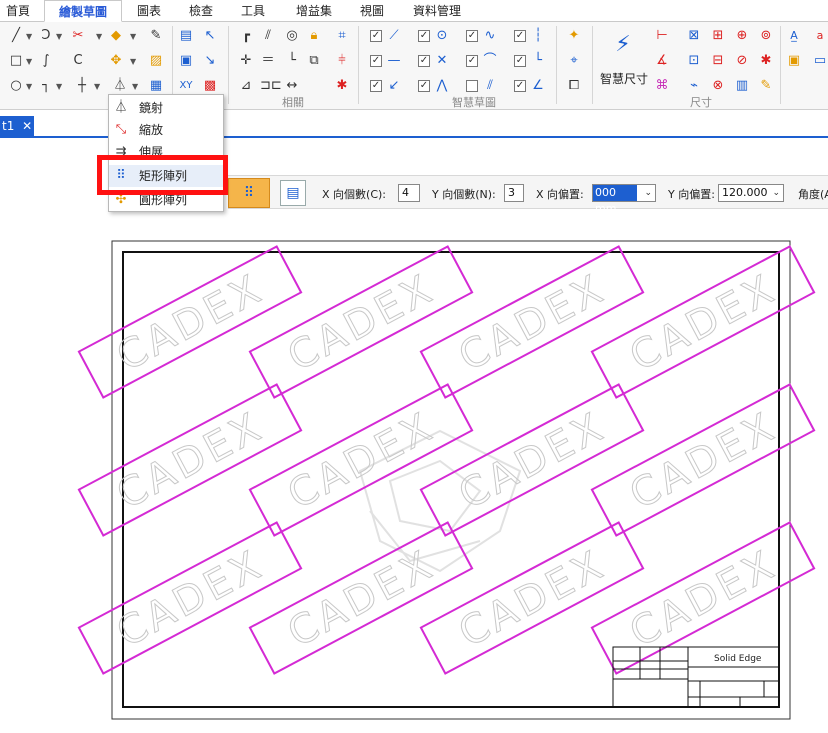 Image resolution: width=828 pixels, height=733 pixels. I want to click on tab-data-management: 資料管理, so click(437, 11).